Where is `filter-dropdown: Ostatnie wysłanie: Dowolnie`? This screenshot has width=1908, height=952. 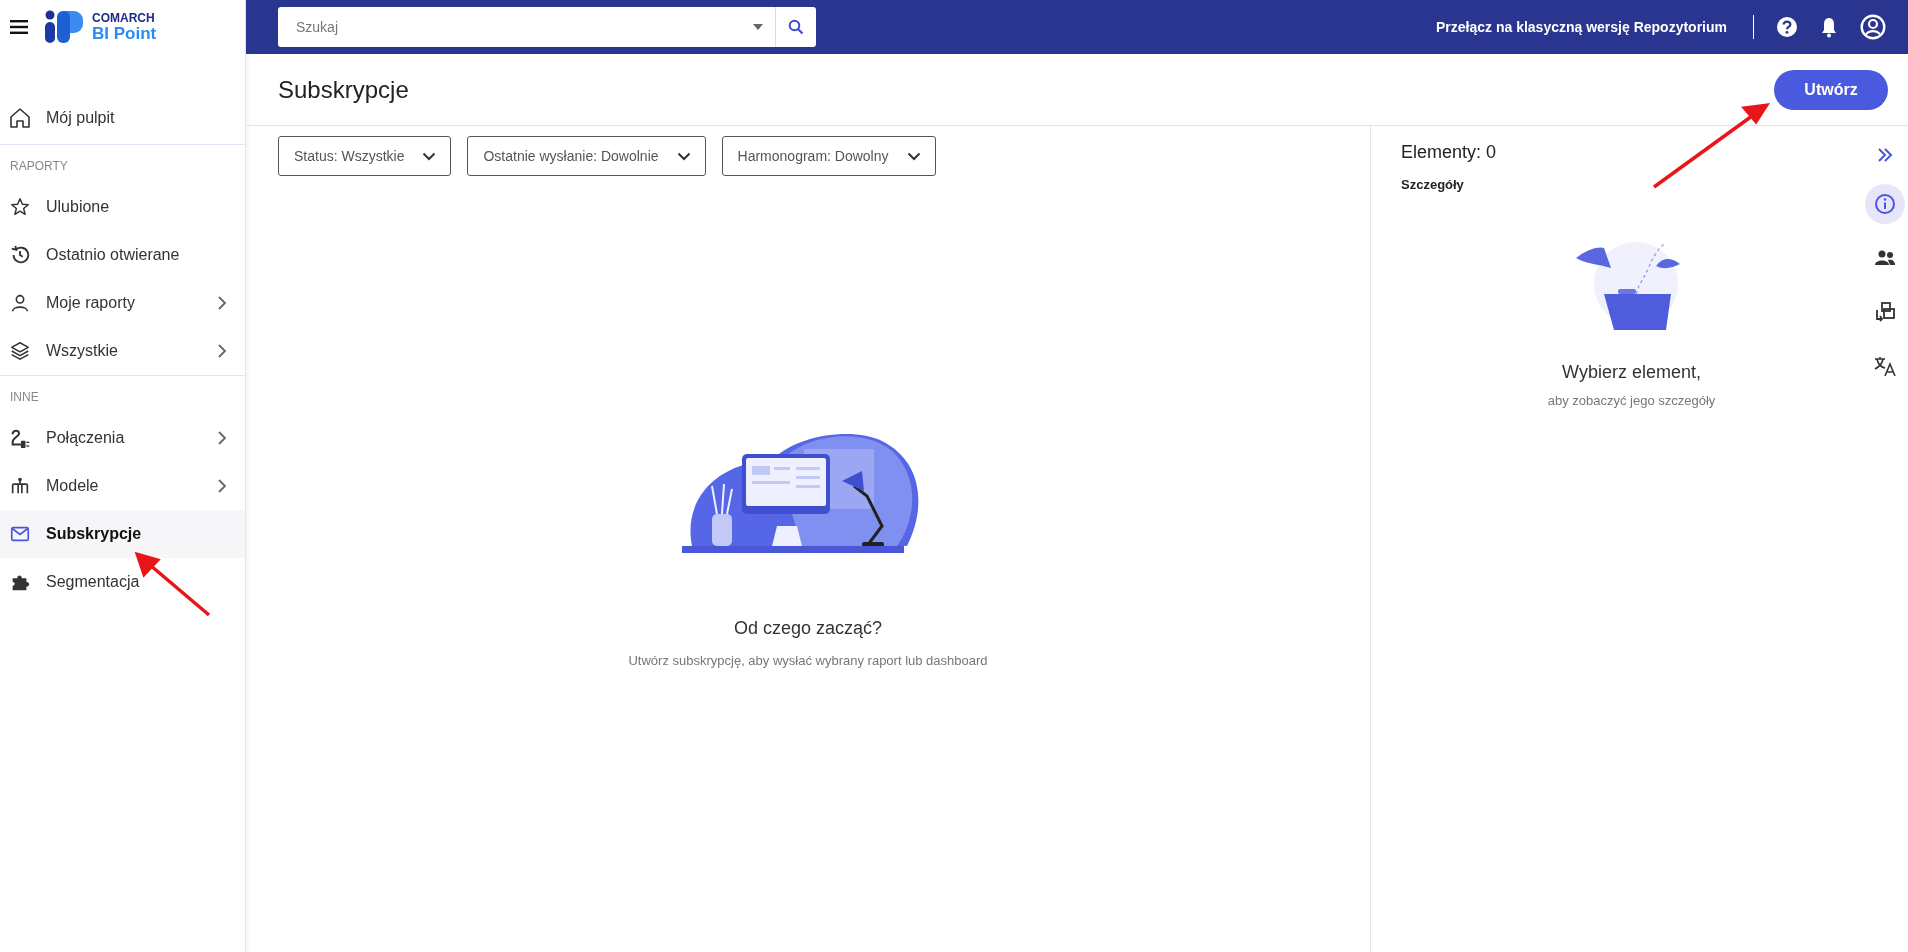
filter-dropdown: Ostatnie wysłanie: Dowolnie is located at coordinates (586, 156).